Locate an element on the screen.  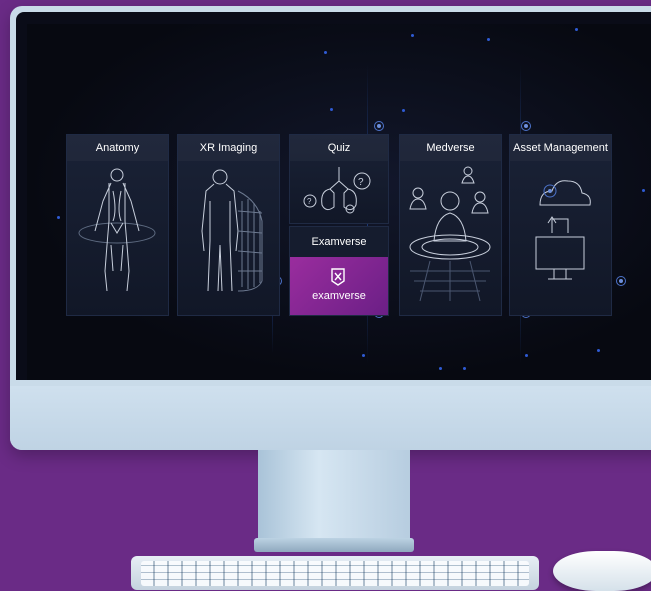
medverse-avatars-icon is located at coordinates (450, 234).